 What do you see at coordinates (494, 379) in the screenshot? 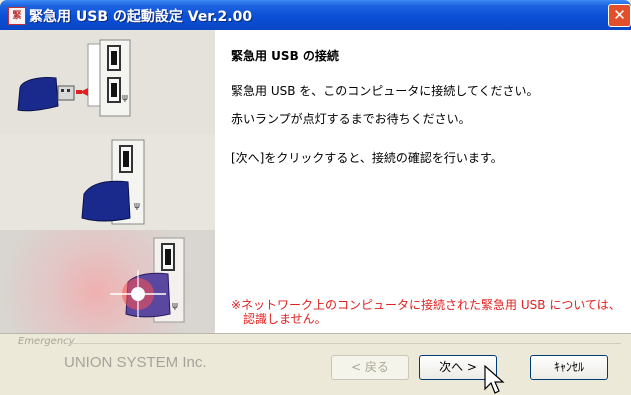
I see `mouse-pointer-icon` at bounding box center [494, 379].